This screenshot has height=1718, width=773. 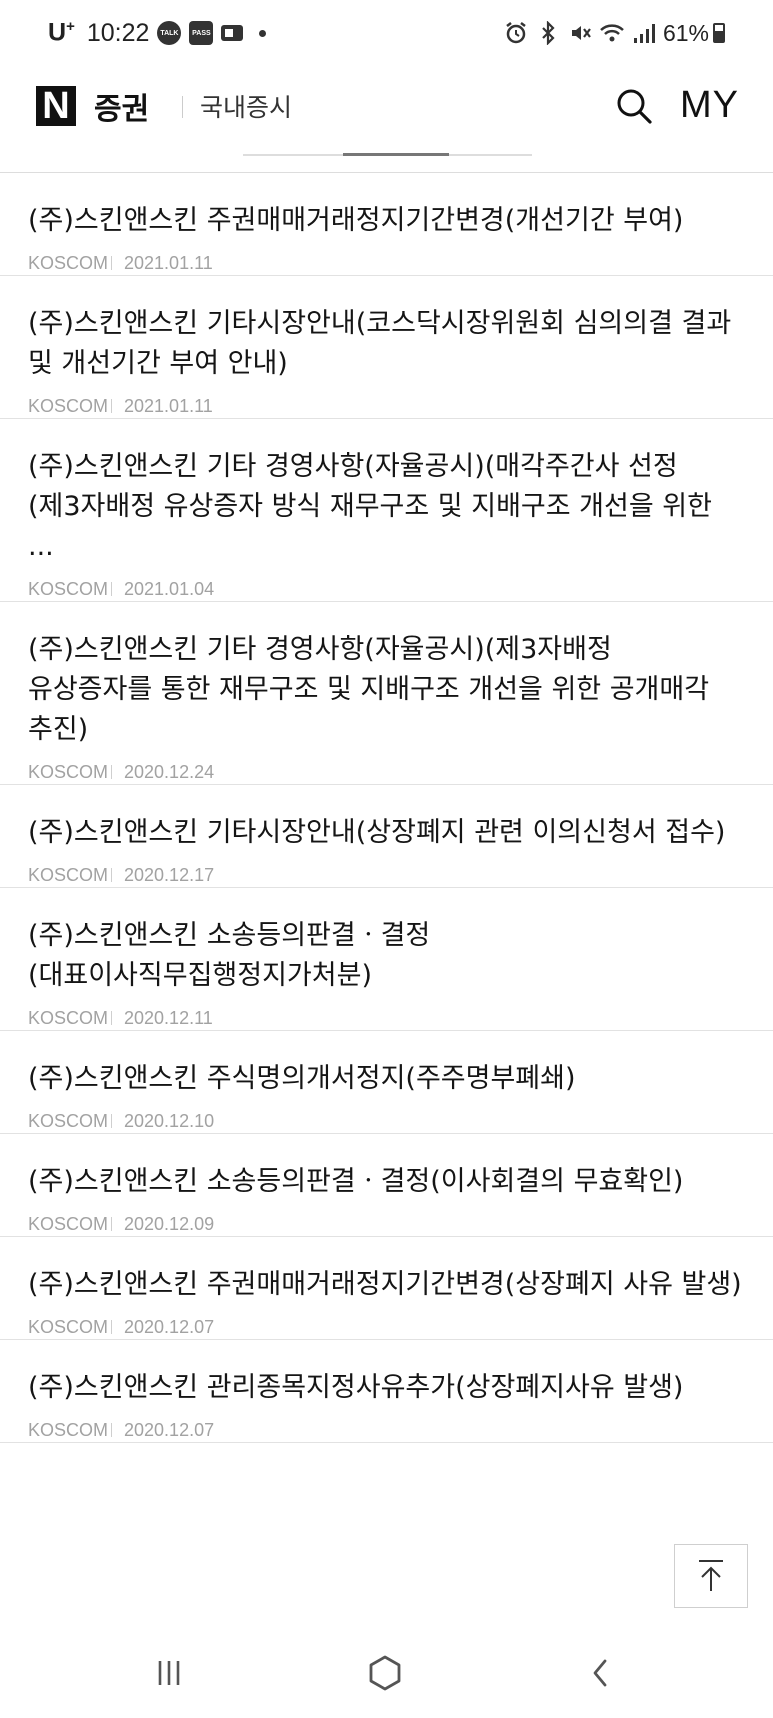 I want to click on message-notification-icon, so click(x=232, y=33).